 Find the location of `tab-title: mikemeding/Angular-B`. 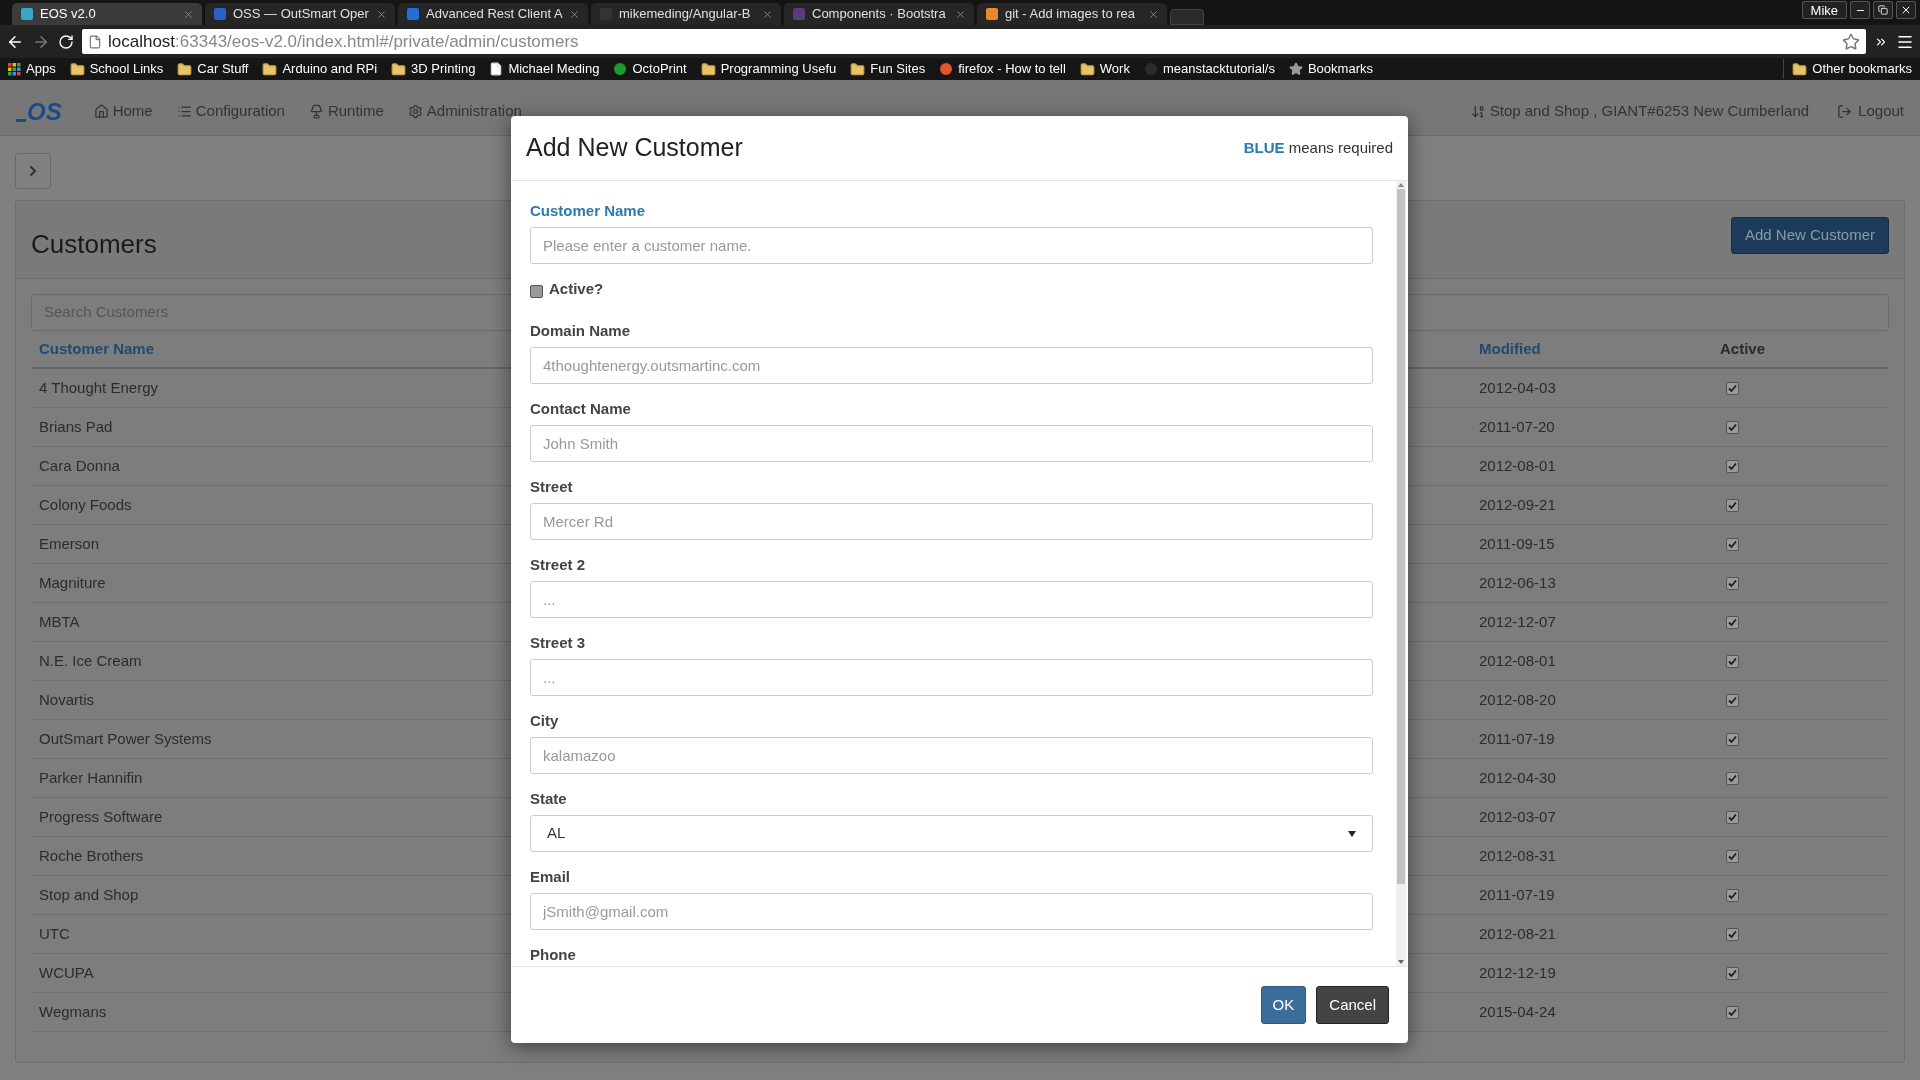

tab-title: mikemeding/Angular-B is located at coordinates (685, 14).